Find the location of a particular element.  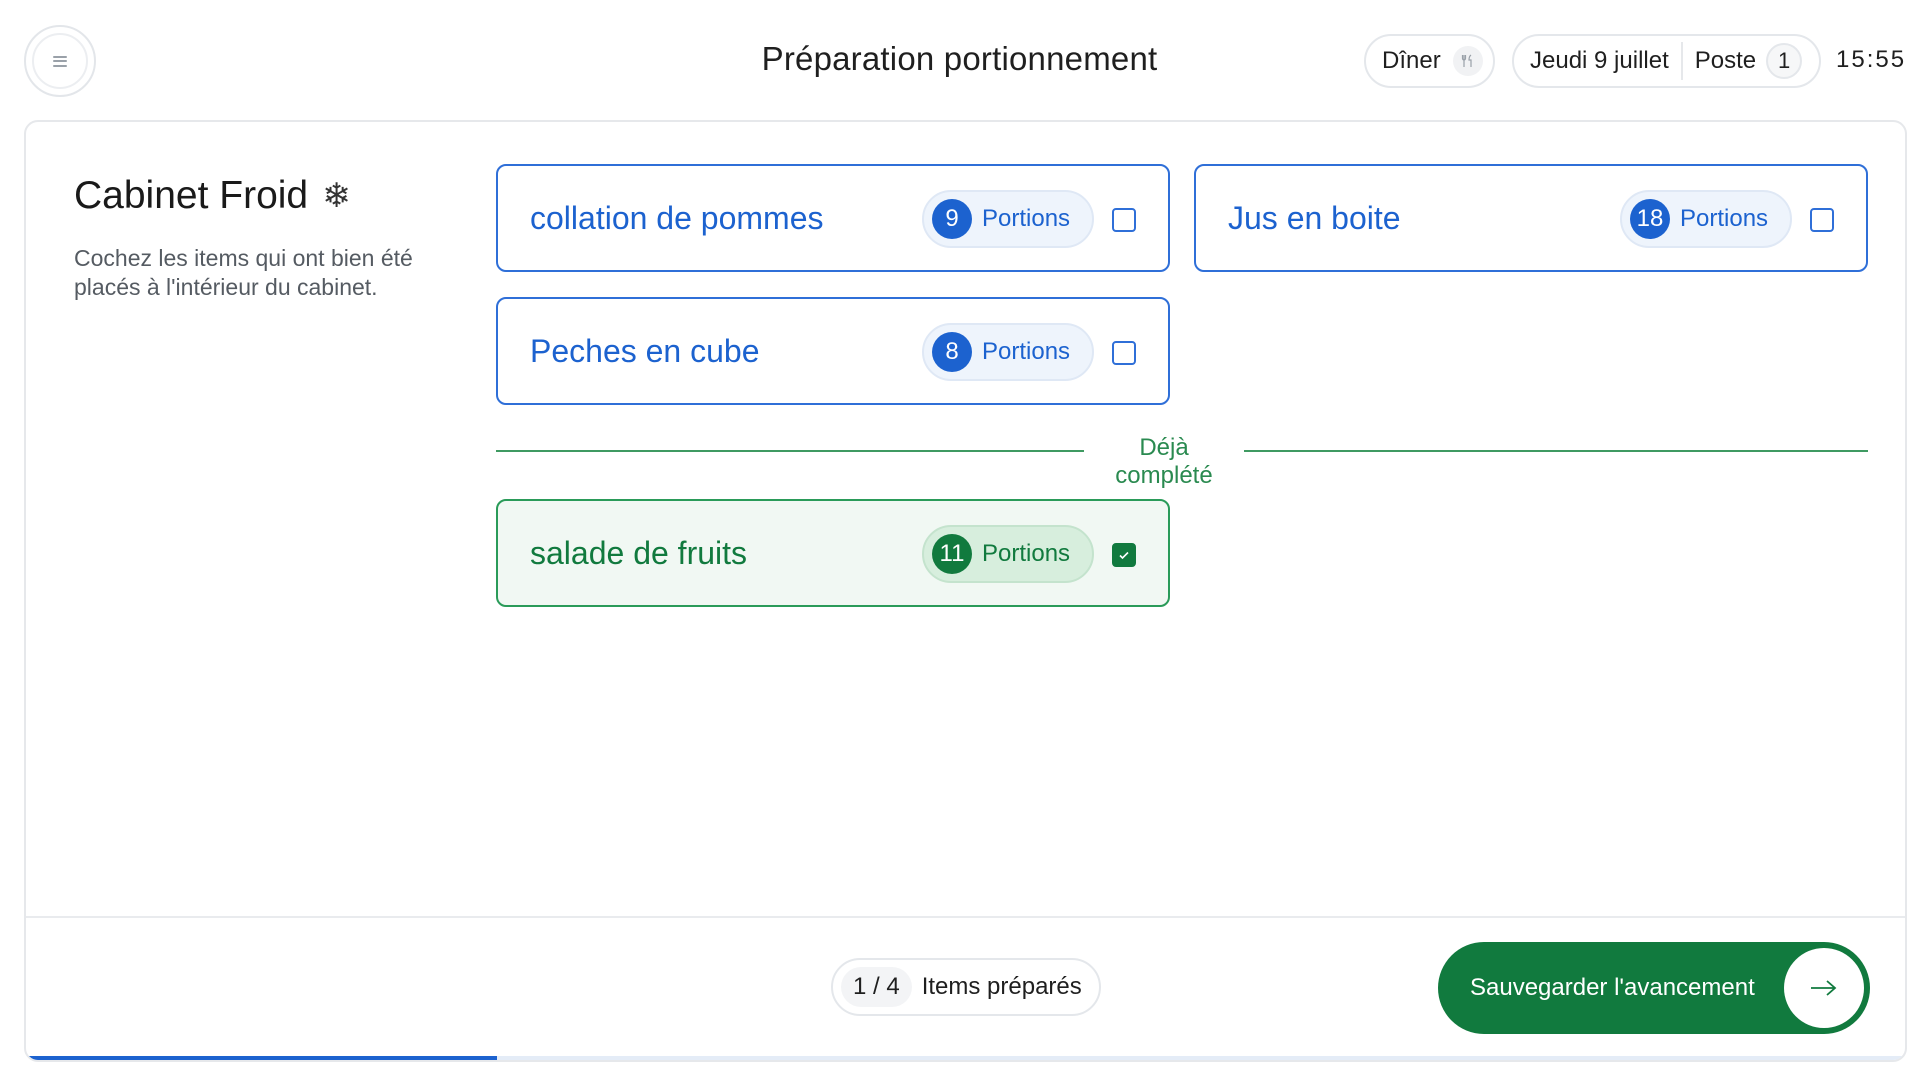

date-poste-selector: Jeudi 9 juillet Poste 1 is located at coordinates (1666, 61).